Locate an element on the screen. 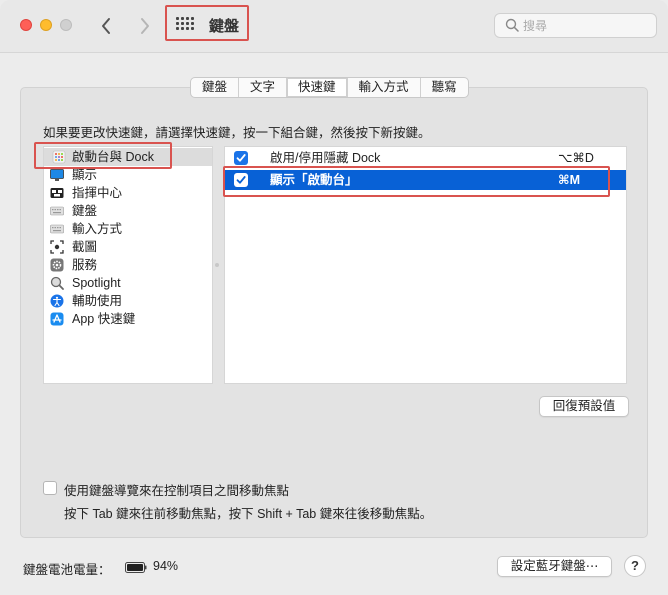 Image resolution: width=668 pixels, height=595 pixels. close-window-button is located at coordinates (26, 25).